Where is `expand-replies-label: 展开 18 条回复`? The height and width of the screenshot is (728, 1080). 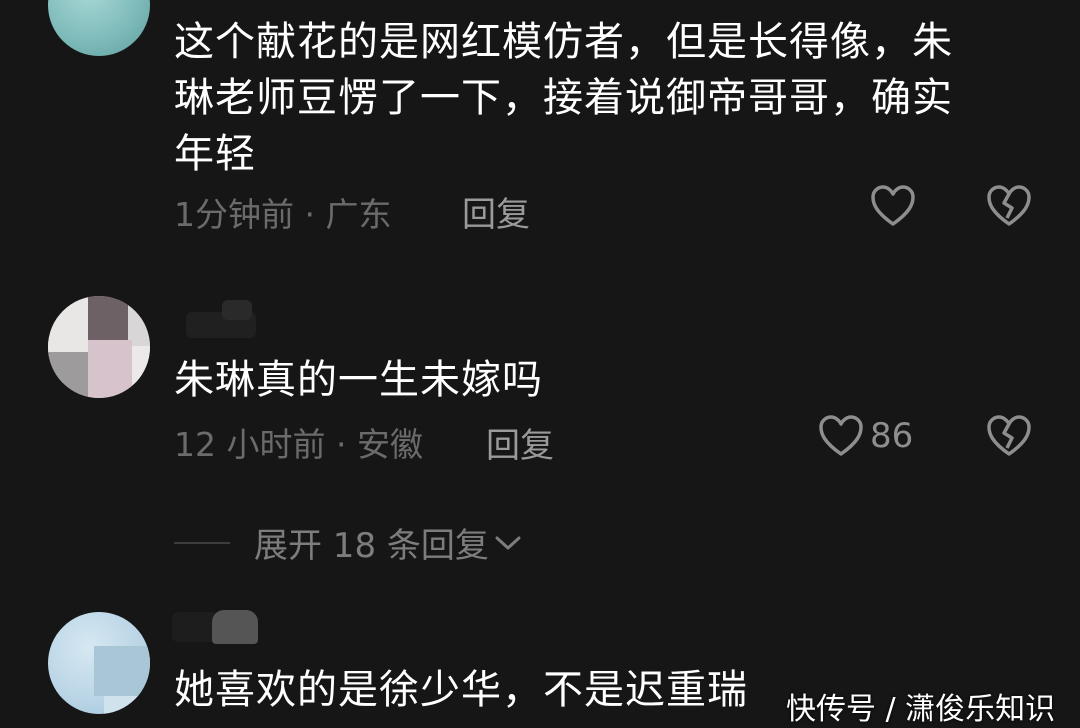
expand-replies-label: 展开 18 条回复 is located at coordinates (371, 546).